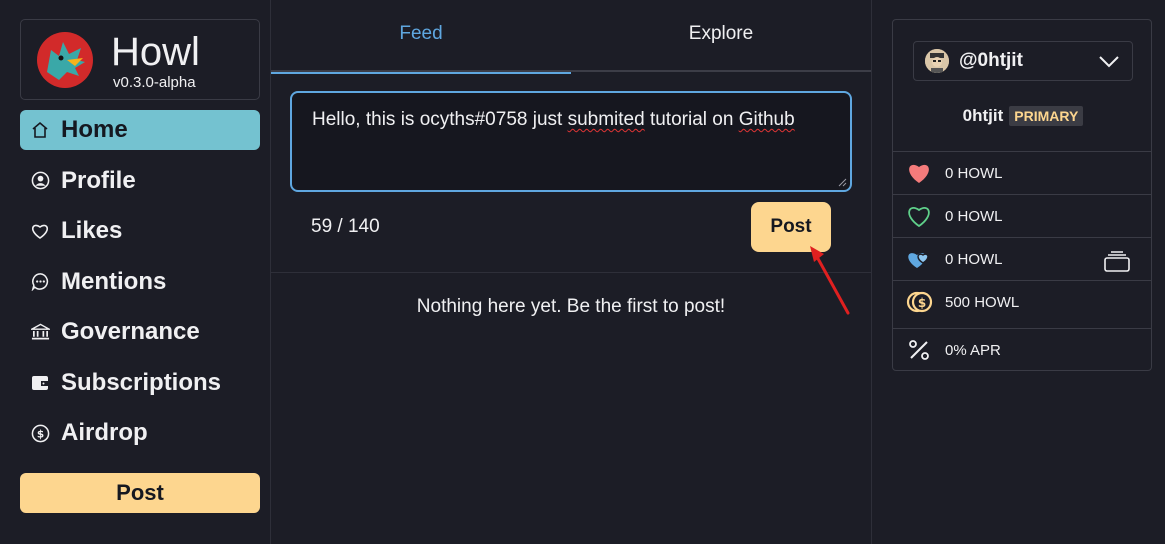 The image size is (1165, 544). I want to click on howl-logo-icon, so click(65, 60).